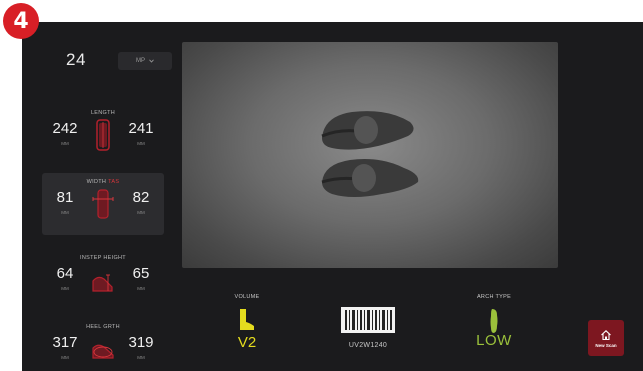 This screenshot has width=643, height=371. What do you see at coordinates (606, 334) in the screenshot?
I see `home-icon` at bounding box center [606, 334].